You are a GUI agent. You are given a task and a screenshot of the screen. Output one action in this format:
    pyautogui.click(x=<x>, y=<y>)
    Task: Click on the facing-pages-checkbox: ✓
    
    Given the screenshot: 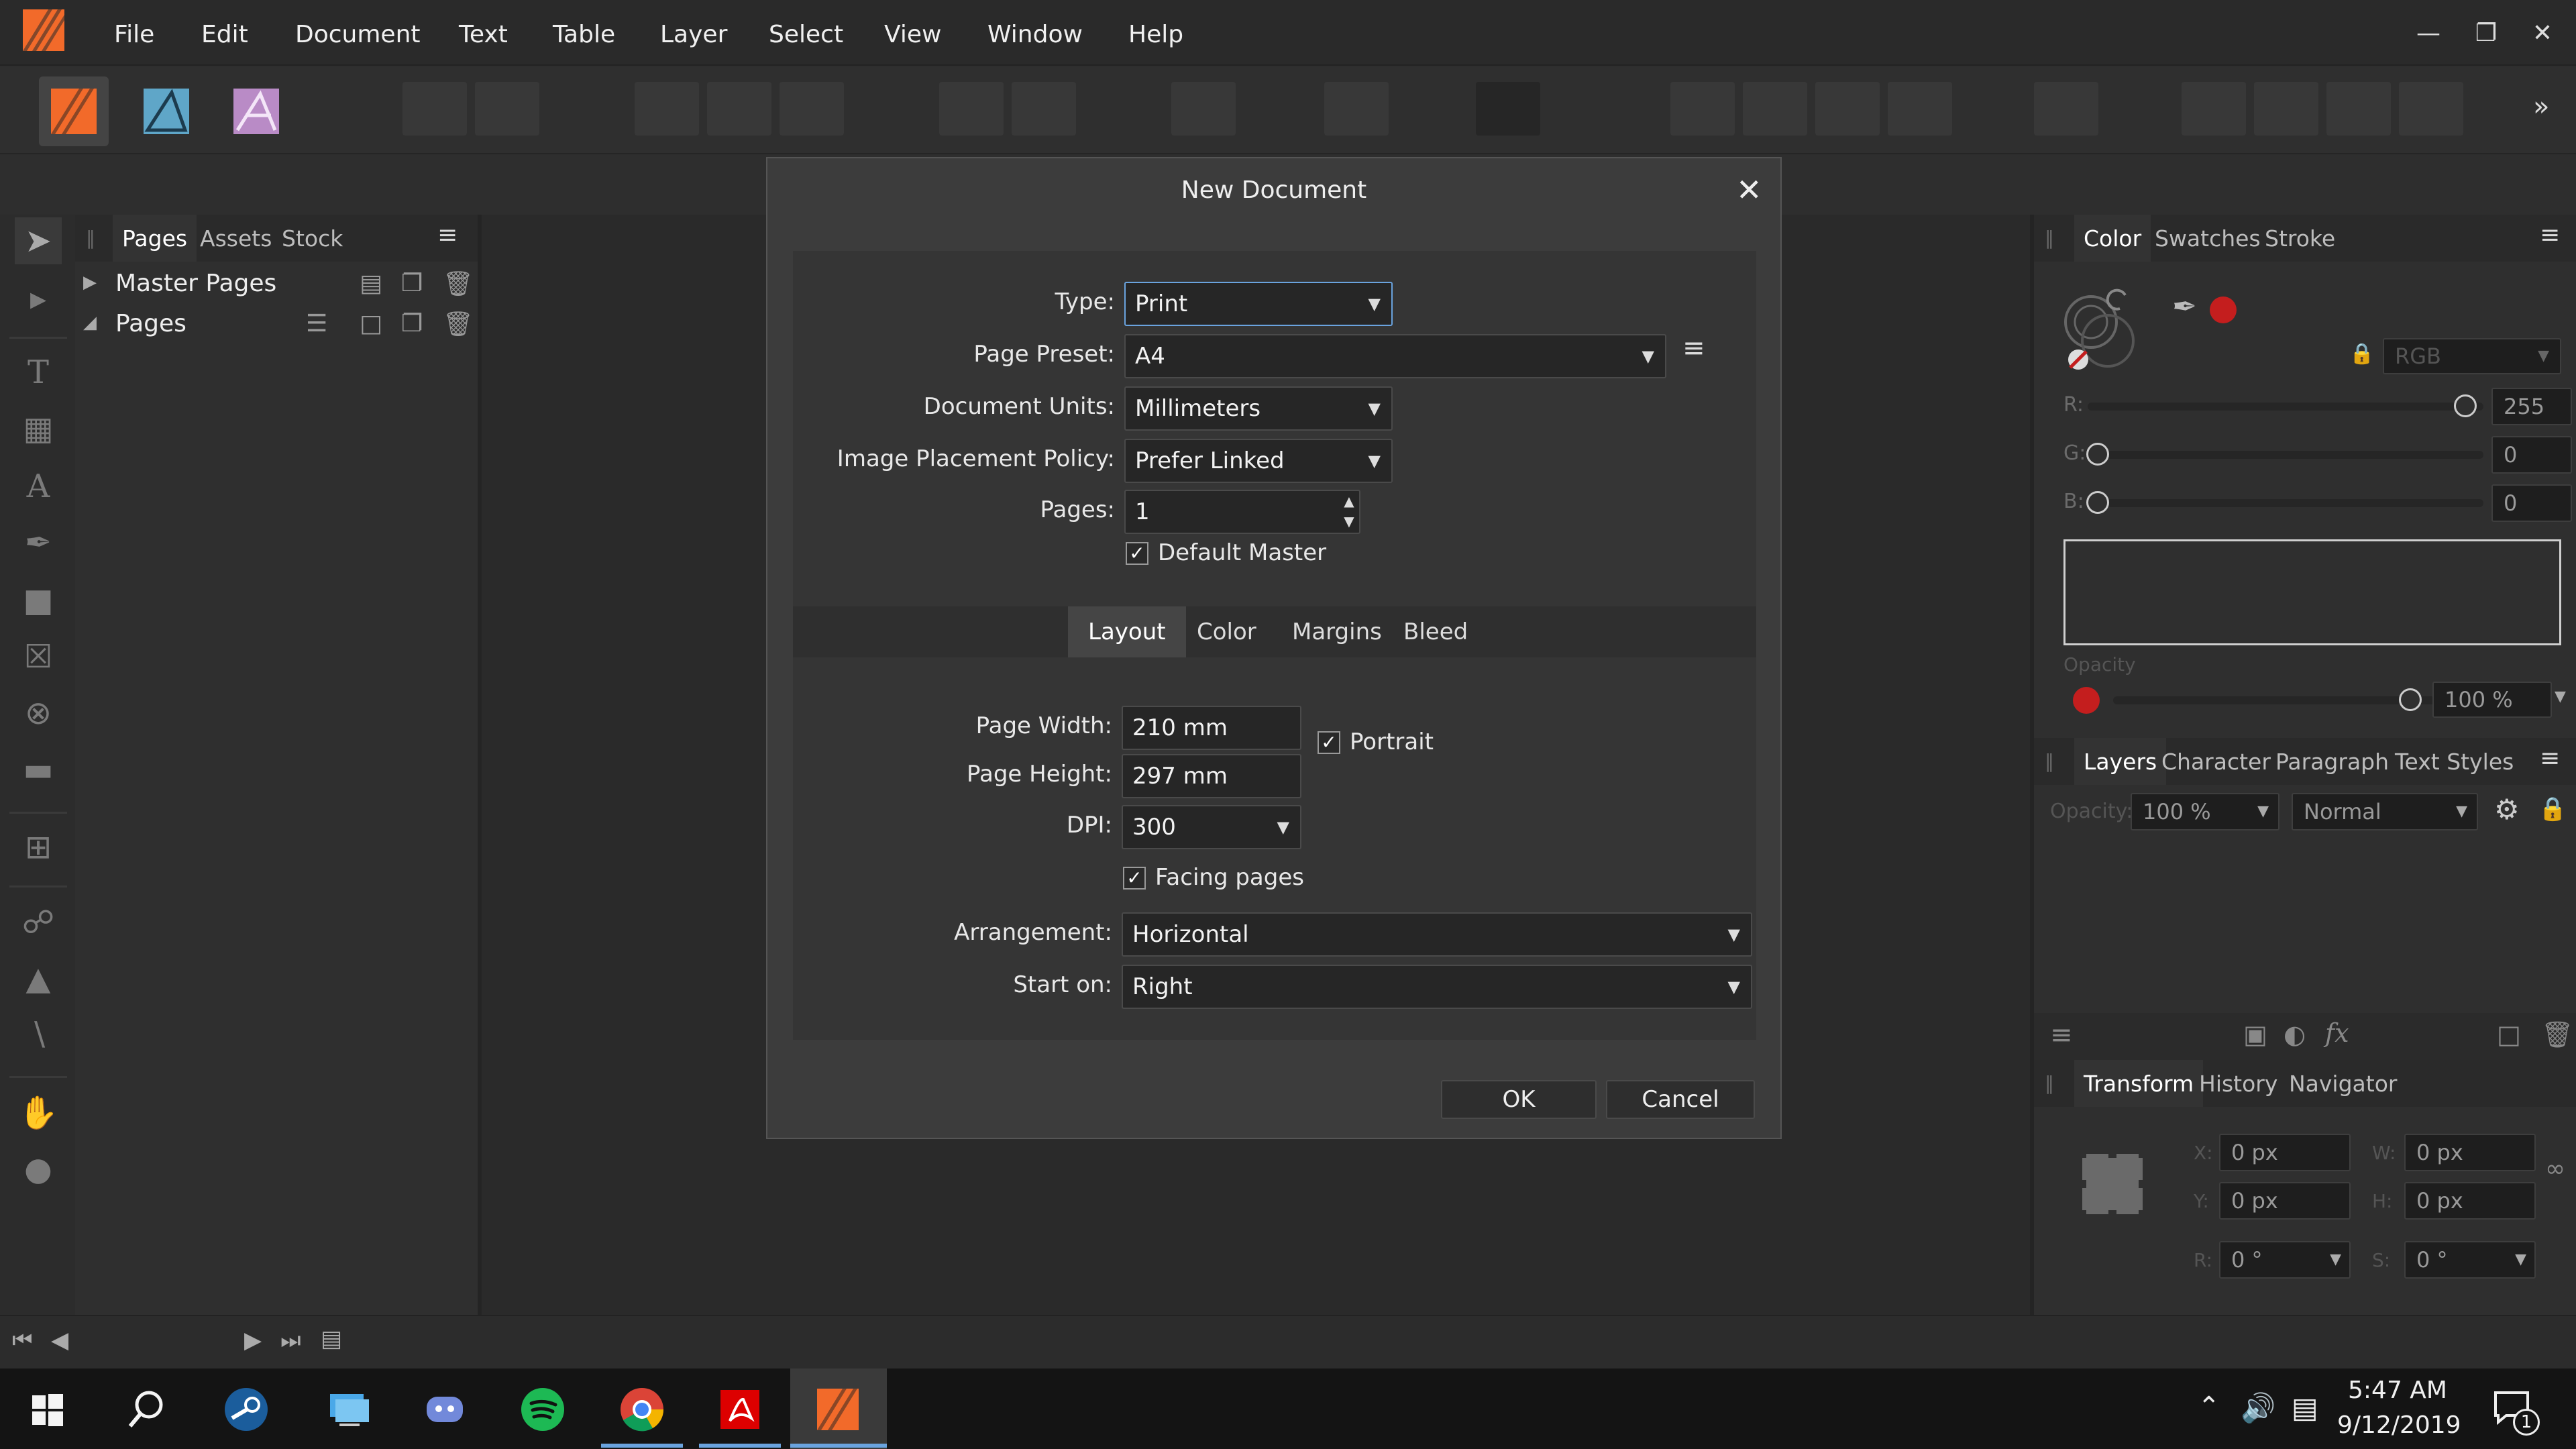 What is the action you would take?
    pyautogui.click(x=1134, y=878)
    